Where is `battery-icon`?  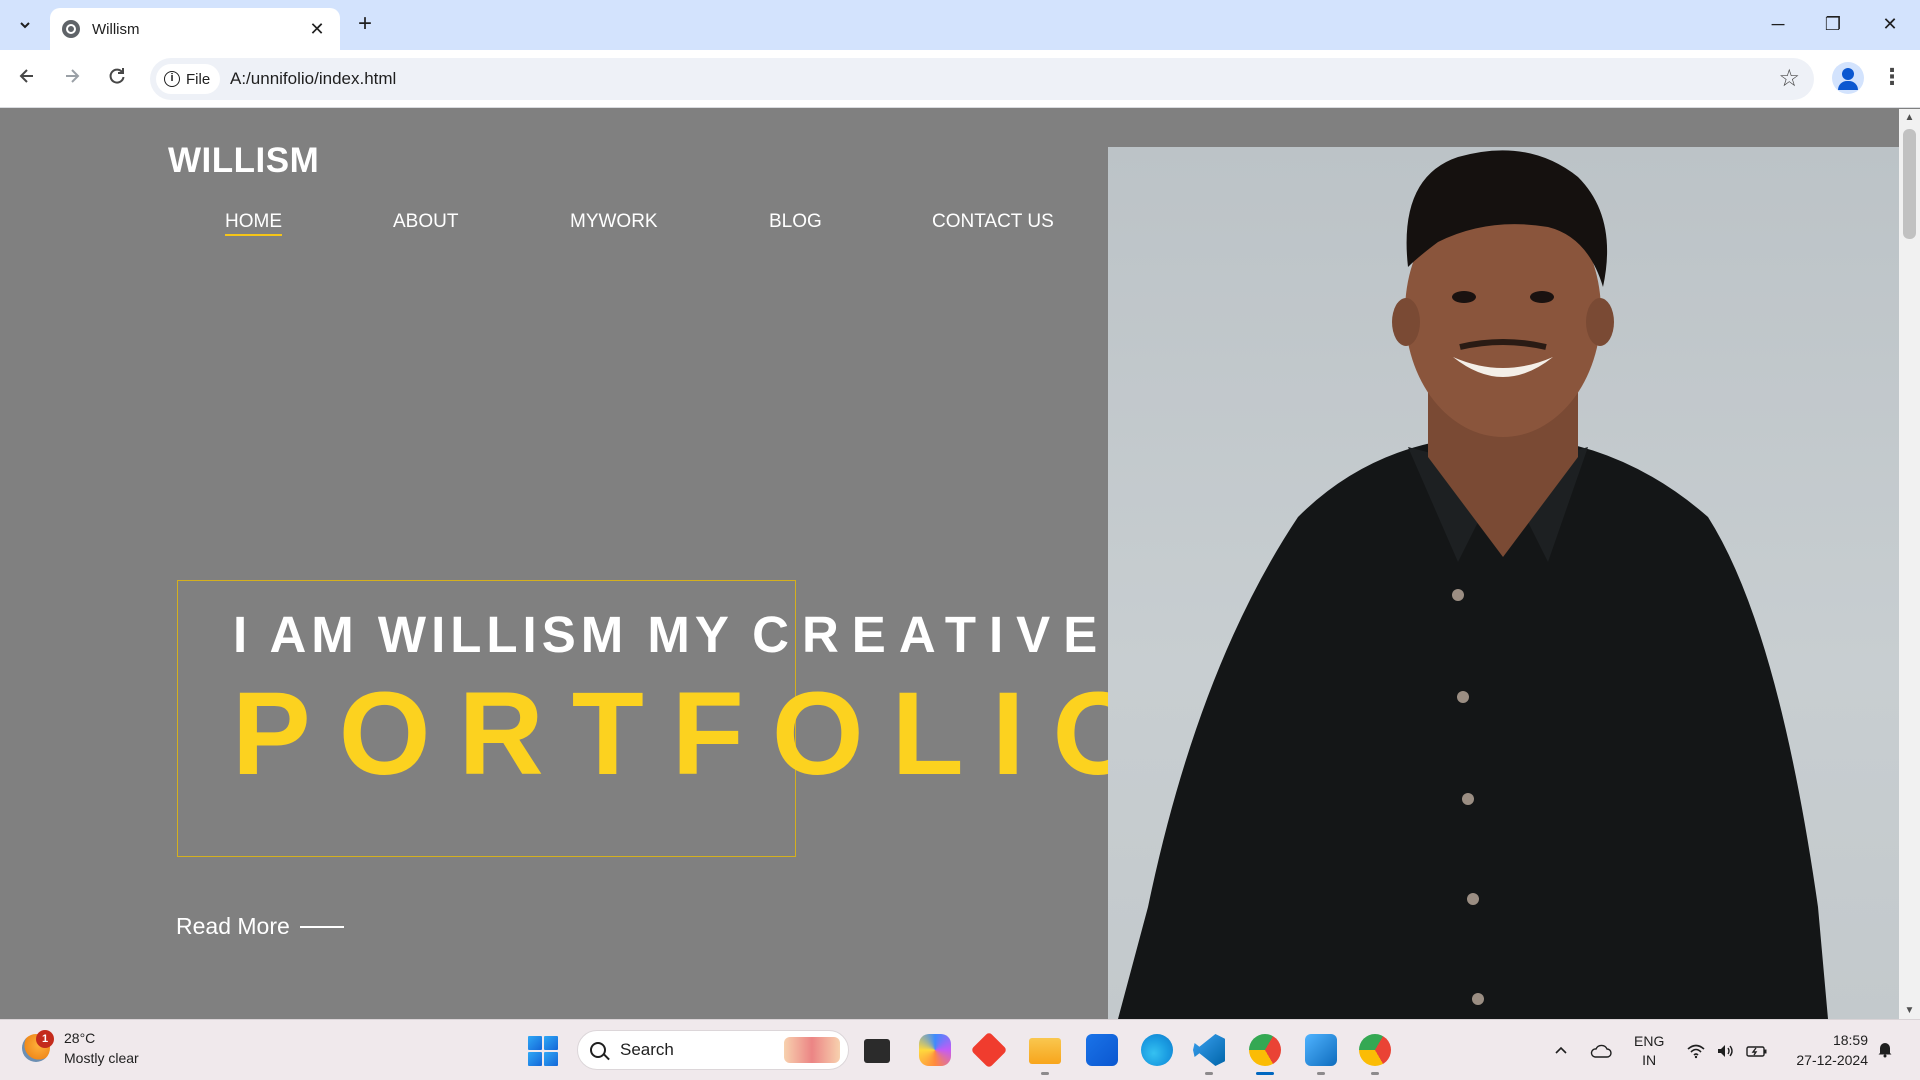 battery-icon is located at coordinates (1757, 1050).